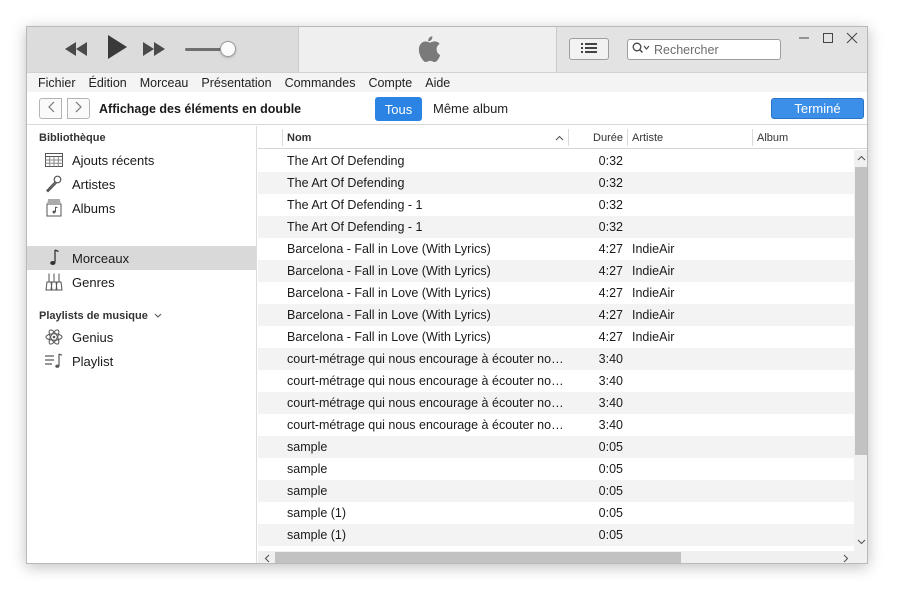  What do you see at coordinates (141, 282) in the screenshot?
I see `sidebar-item-genres: Genres` at bounding box center [141, 282].